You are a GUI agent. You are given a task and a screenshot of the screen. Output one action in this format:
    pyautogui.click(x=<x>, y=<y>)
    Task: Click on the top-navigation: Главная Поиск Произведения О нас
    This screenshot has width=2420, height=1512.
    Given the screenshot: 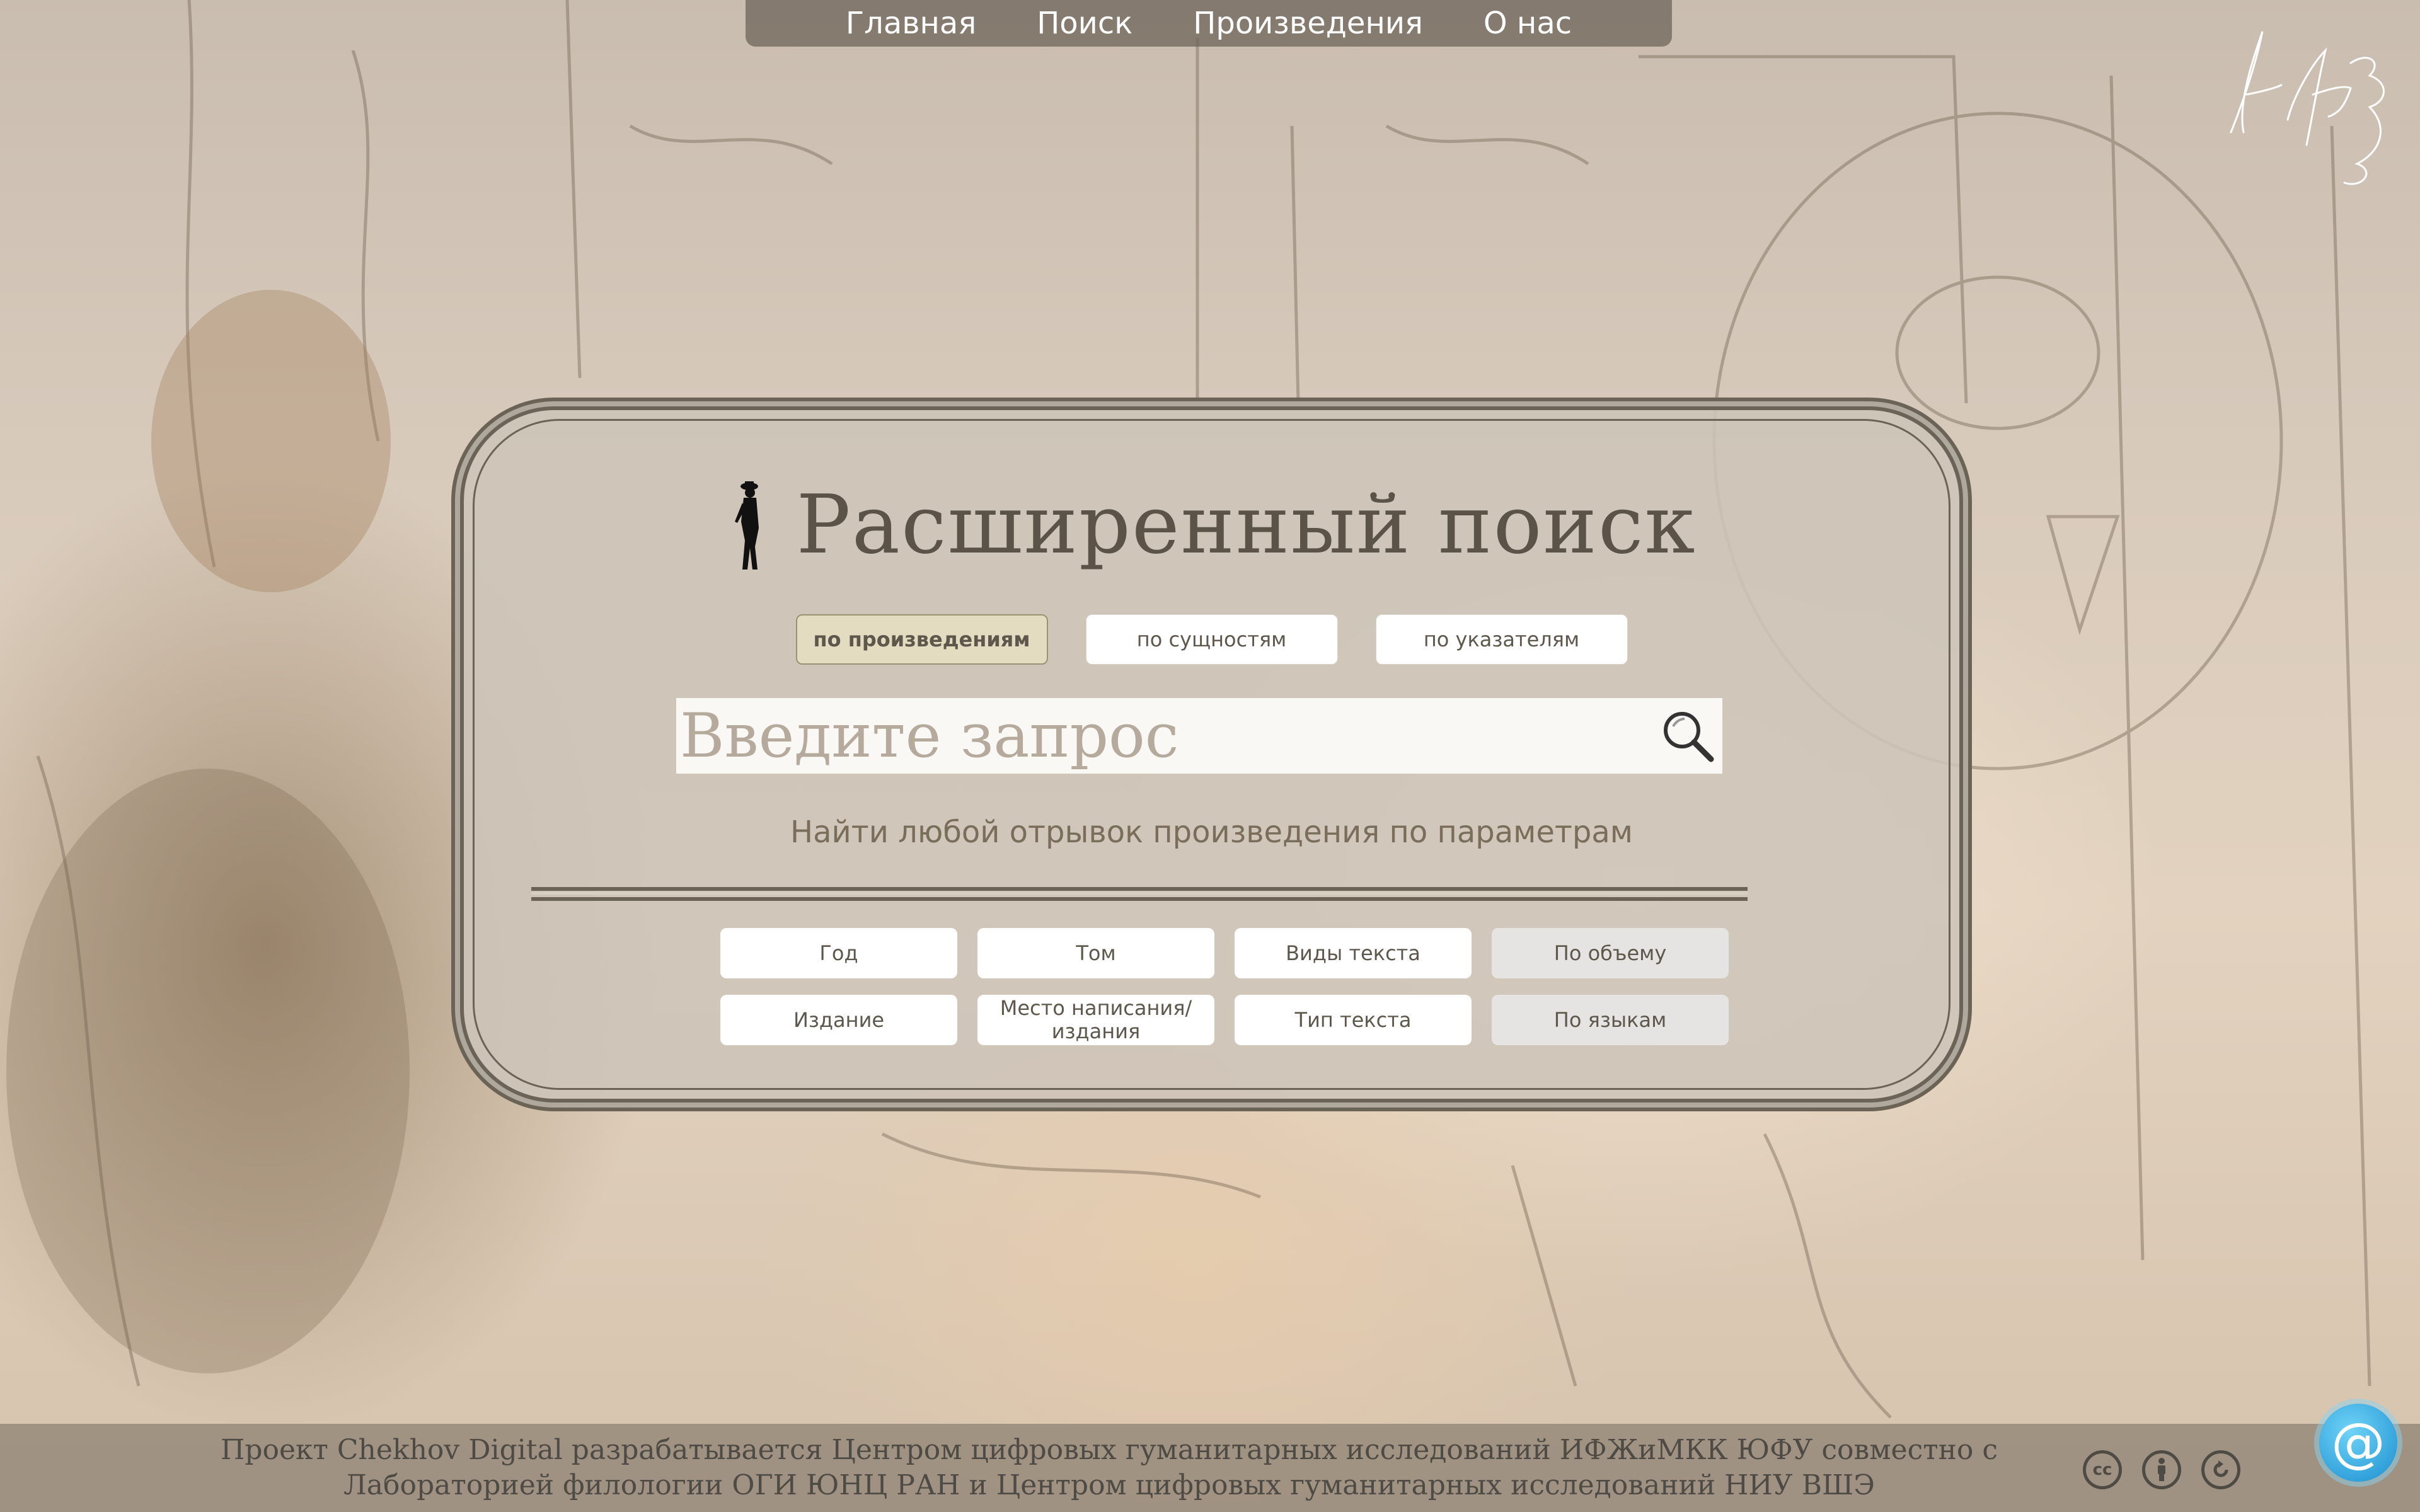 What is the action you would take?
    pyautogui.click(x=1209, y=23)
    